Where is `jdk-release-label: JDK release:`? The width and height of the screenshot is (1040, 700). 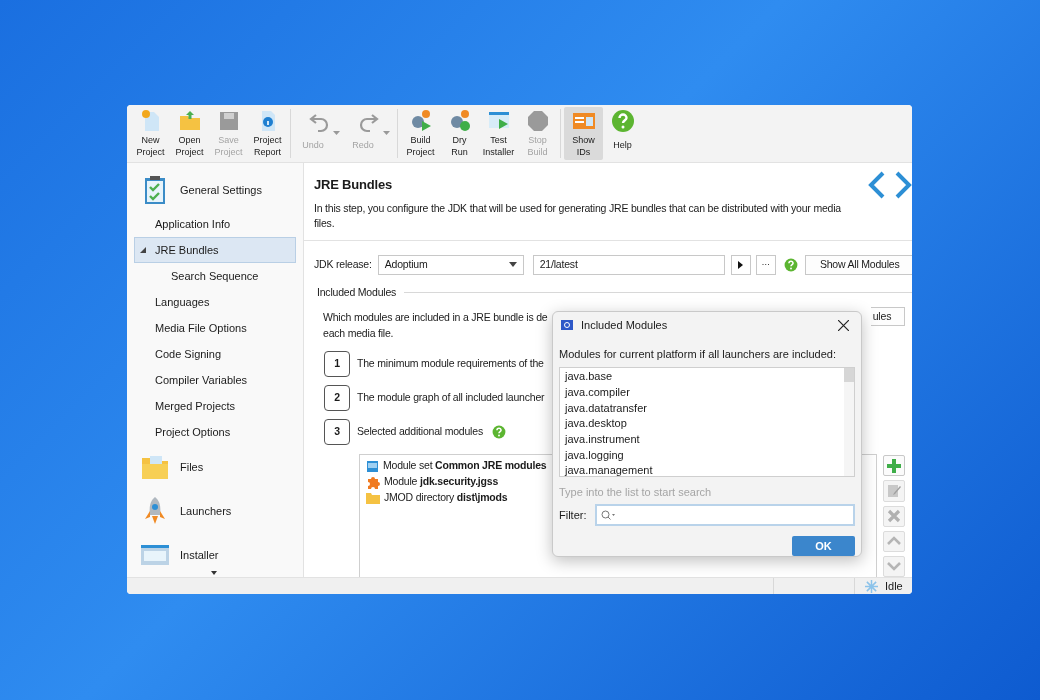
jdk-release-label: JDK release: is located at coordinates (343, 264).